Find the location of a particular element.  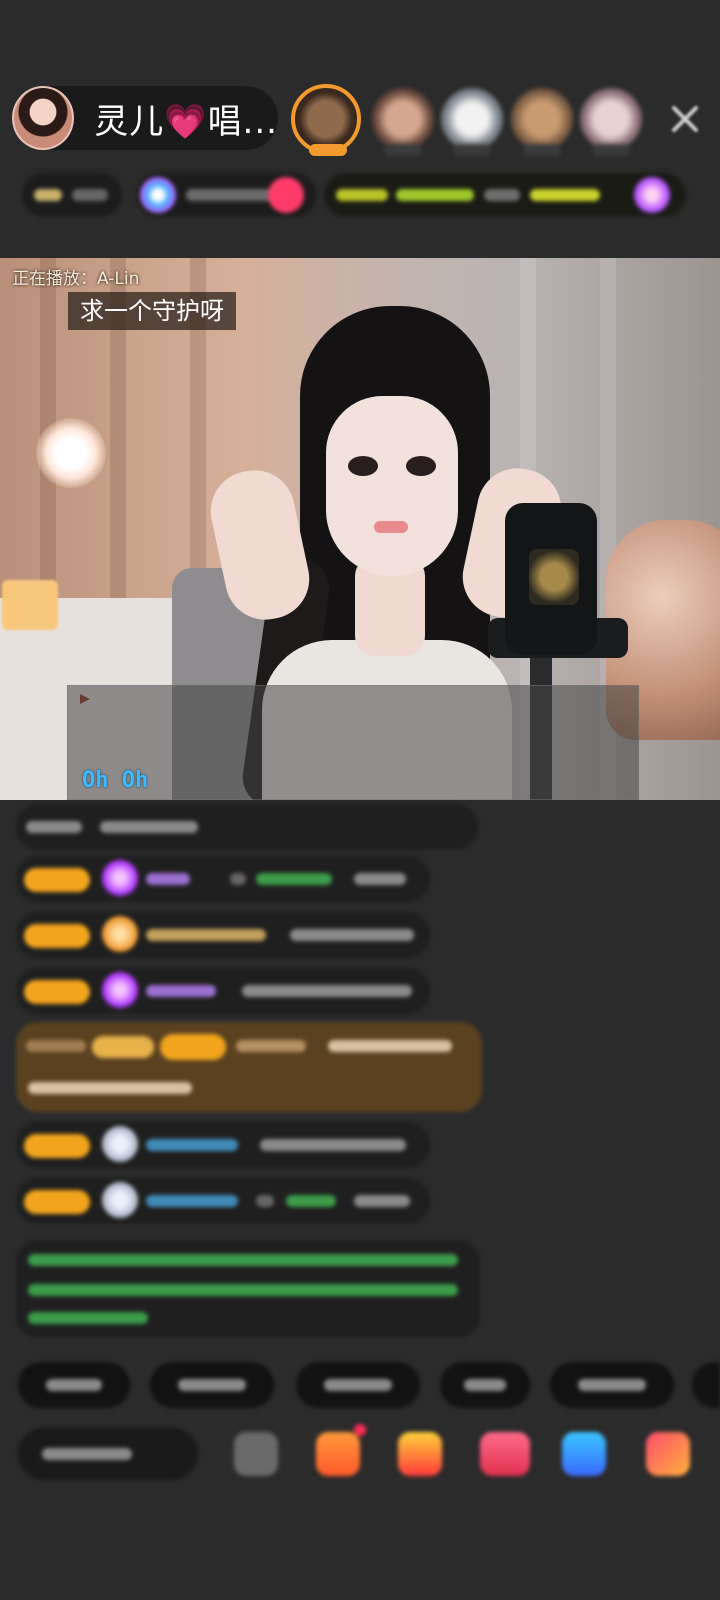

activity-ticker is located at coordinates (505, 195).